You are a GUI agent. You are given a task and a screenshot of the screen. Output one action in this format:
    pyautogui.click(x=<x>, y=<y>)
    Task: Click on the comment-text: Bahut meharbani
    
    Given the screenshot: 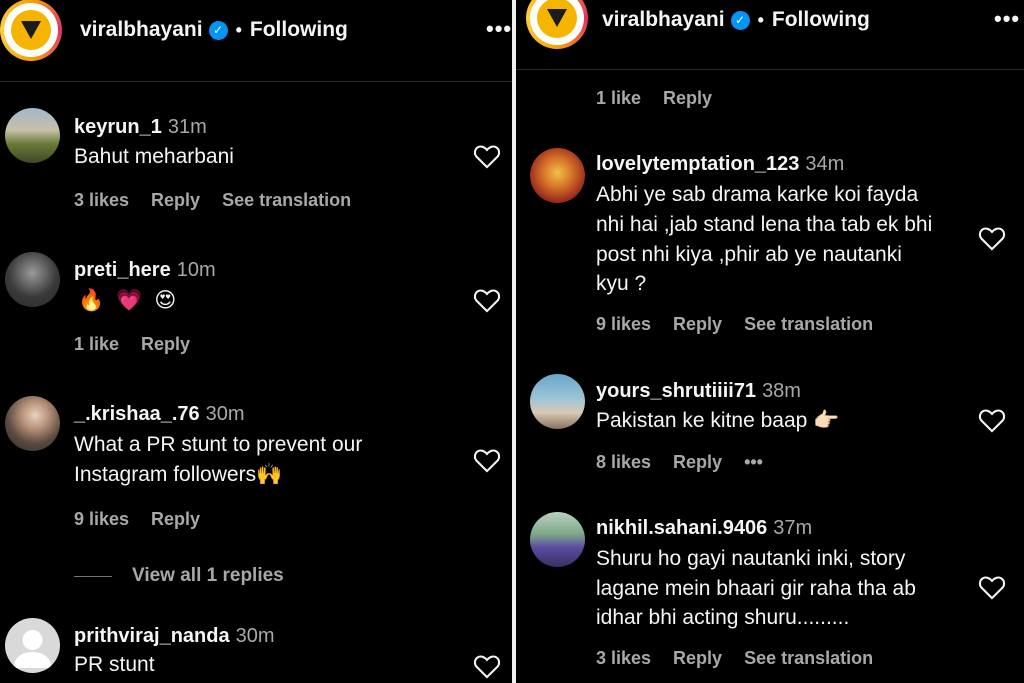 What is the action you would take?
    pyautogui.click(x=154, y=156)
    